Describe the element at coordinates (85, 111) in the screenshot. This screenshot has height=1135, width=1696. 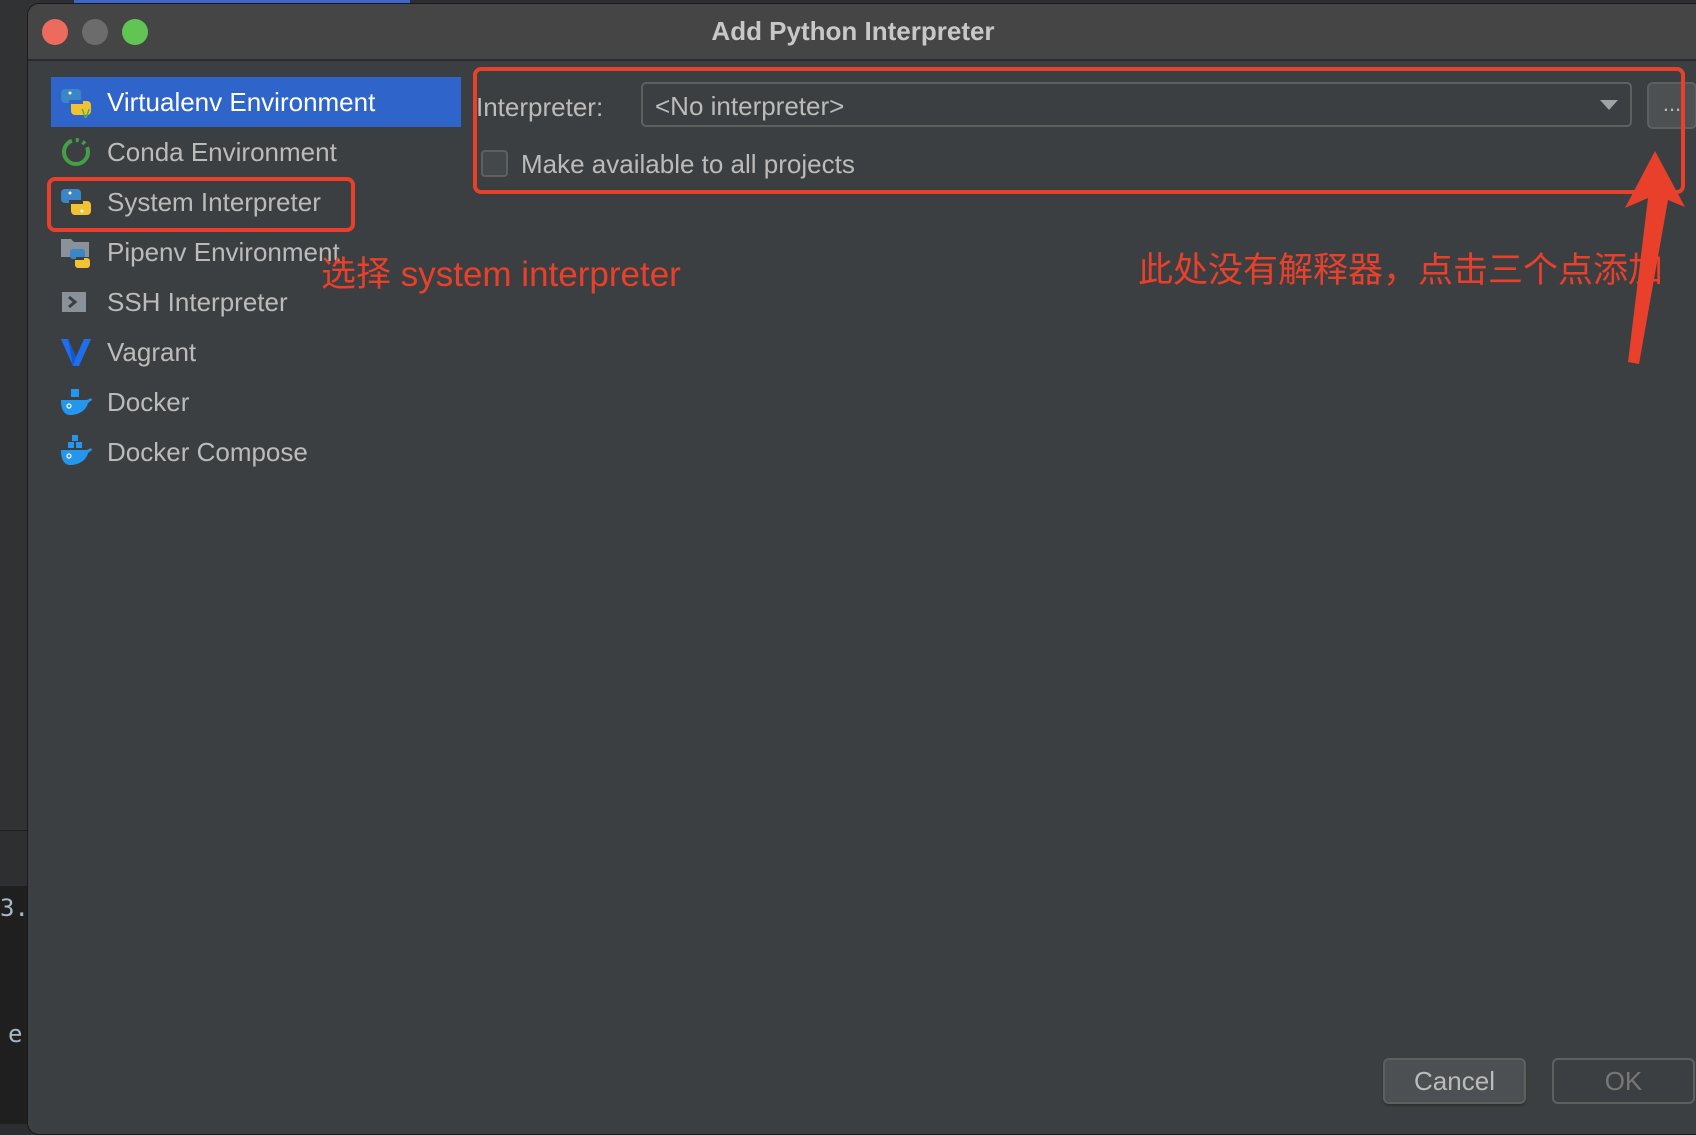
I see `svg-text: v` at that location.